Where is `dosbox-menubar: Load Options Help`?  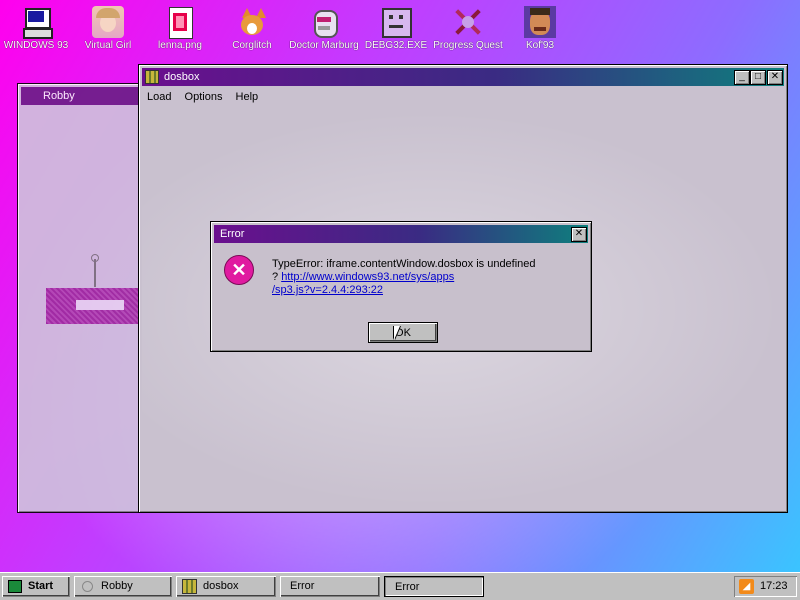
dosbox-menubar: Load Options Help is located at coordinates (207, 97).